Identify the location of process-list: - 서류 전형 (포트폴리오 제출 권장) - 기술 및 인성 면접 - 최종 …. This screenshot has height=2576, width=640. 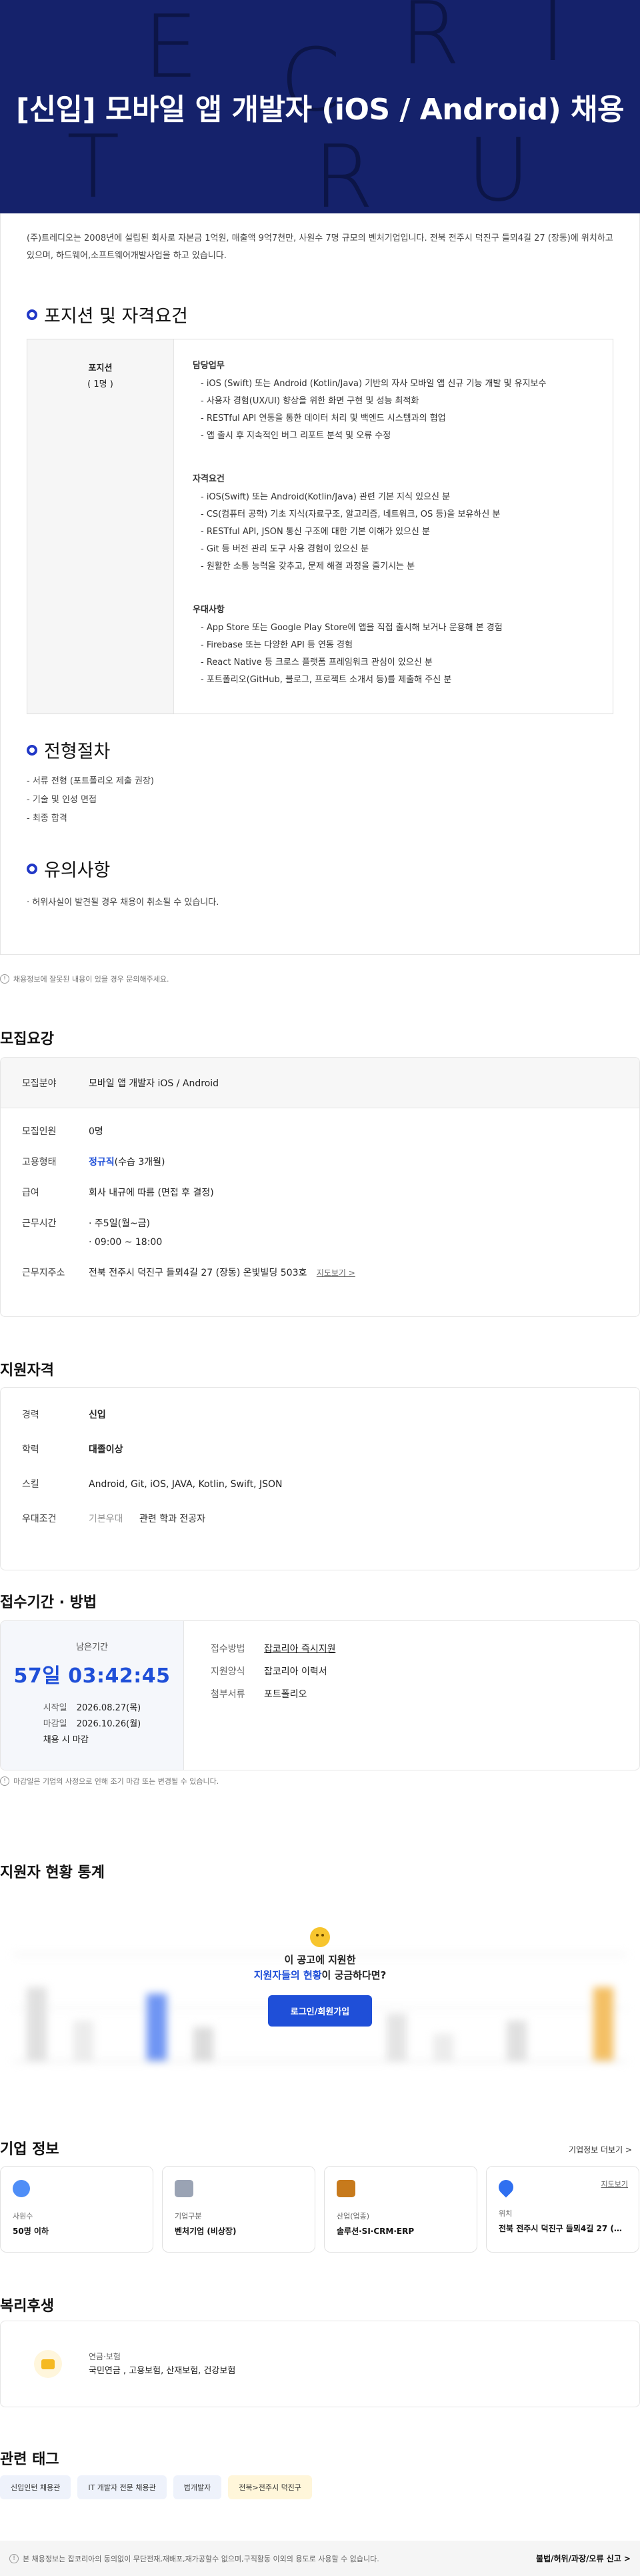
(90, 800).